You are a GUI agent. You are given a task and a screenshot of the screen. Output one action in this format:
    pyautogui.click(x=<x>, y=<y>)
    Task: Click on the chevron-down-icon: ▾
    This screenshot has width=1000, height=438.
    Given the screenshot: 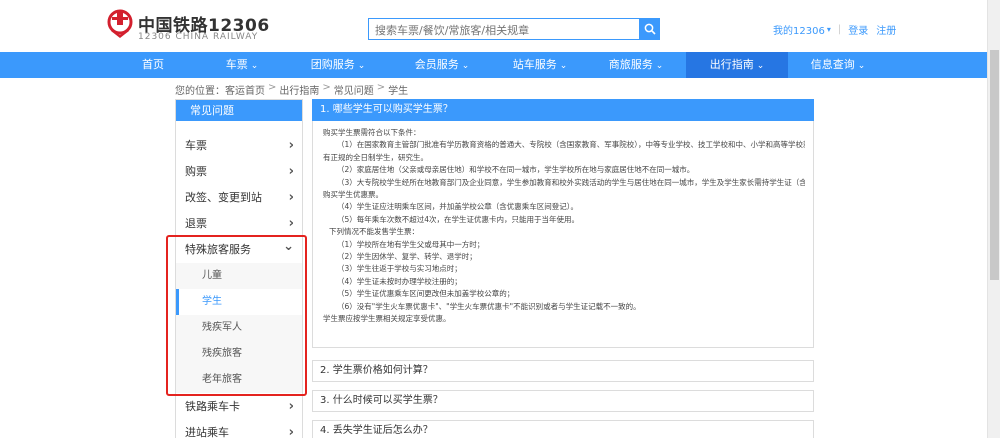 What is the action you would take?
    pyautogui.click(x=828, y=29)
    